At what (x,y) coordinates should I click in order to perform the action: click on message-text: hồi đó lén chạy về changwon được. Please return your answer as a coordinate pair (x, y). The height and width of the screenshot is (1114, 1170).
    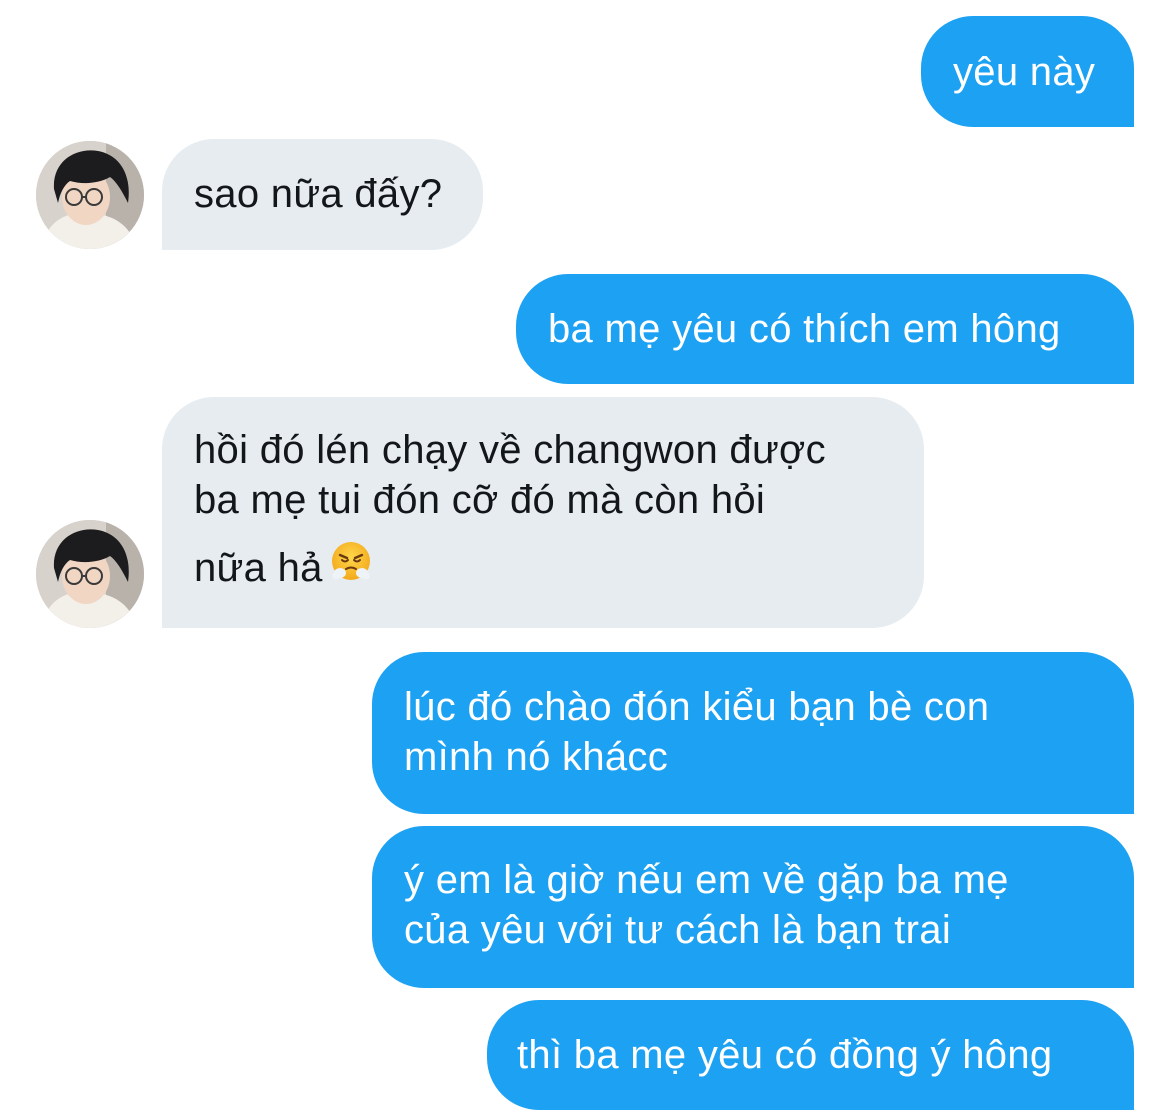
    Looking at the image, I should click on (510, 450).